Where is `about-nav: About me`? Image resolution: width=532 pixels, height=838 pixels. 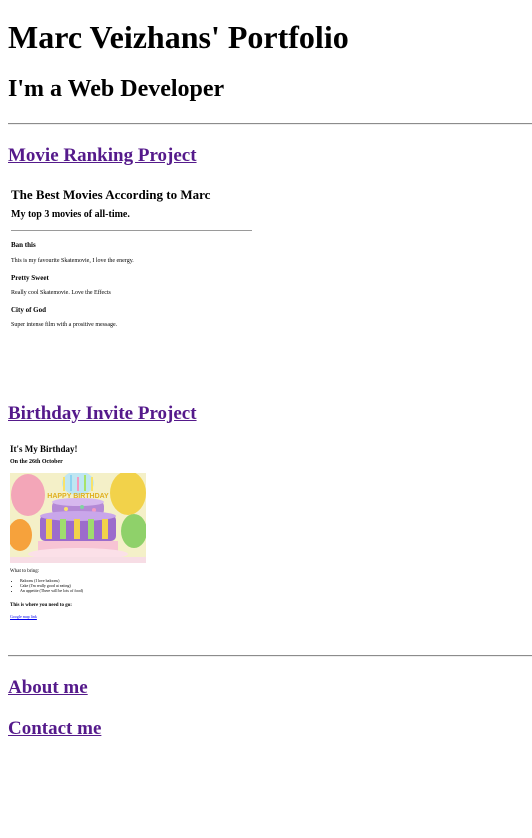 about-nav: About me is located at coordinates (270, 688).